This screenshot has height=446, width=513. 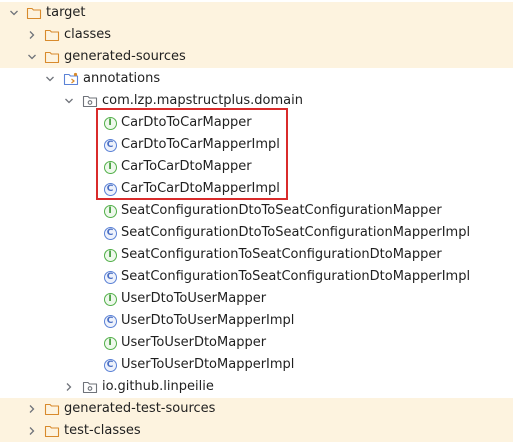 What do you see at coordinates (122, 78) in the screenshot?
I see `tree-node-label: annotations` at bounding box center [122, 78].